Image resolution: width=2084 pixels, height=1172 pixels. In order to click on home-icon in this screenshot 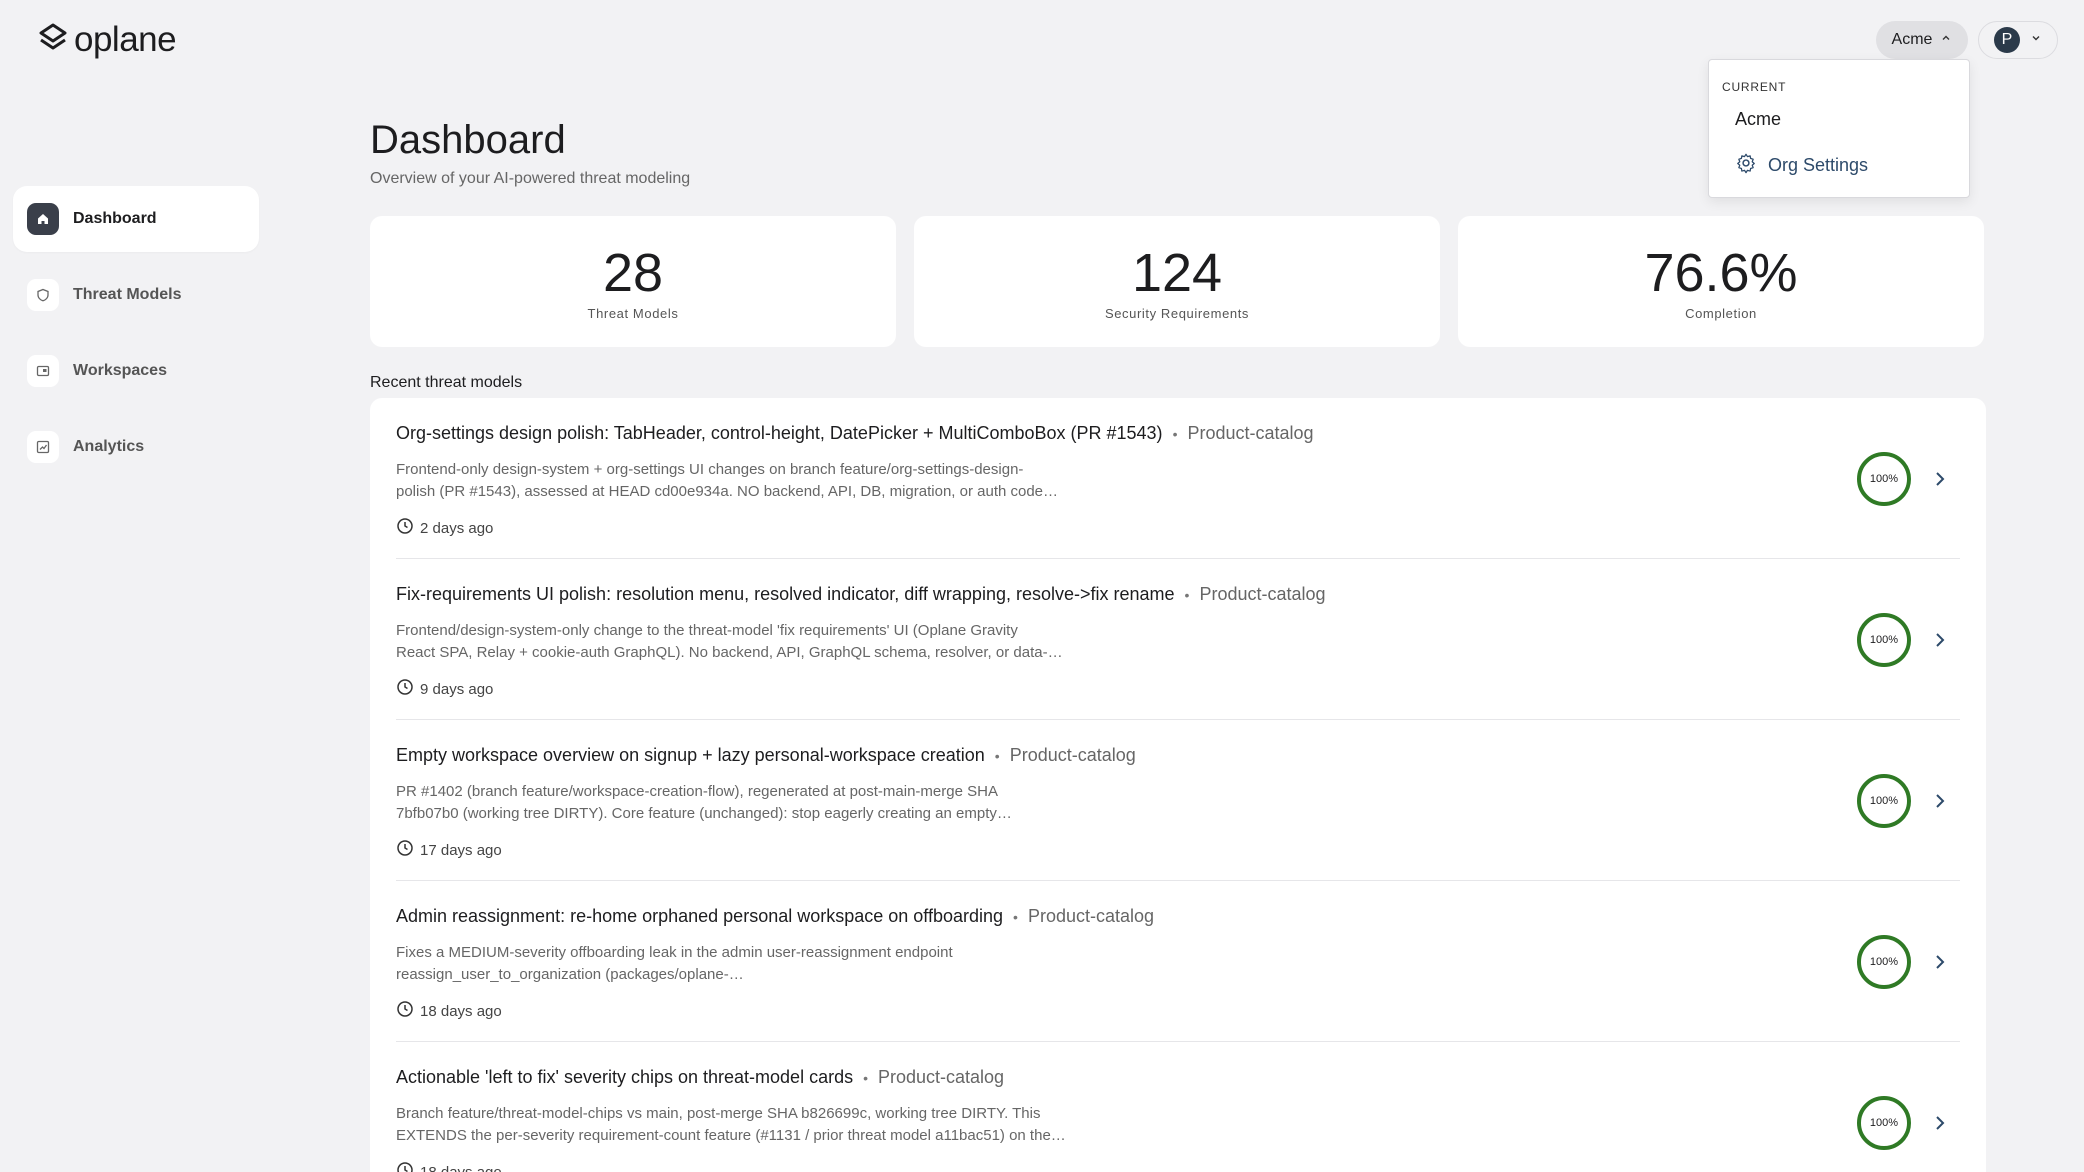, I will do `click(43, 219)`.